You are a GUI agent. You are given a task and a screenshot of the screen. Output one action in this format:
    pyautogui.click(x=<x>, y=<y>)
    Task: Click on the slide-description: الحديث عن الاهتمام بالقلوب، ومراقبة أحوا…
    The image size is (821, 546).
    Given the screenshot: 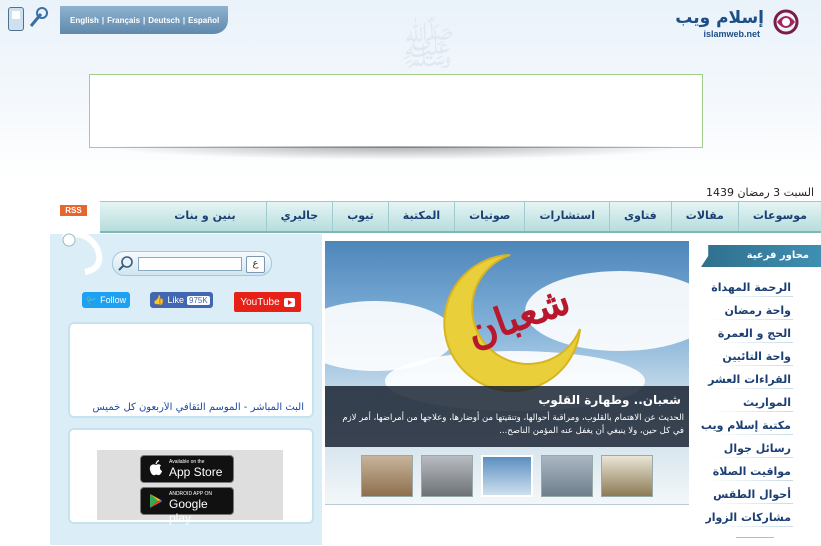 What is the action you would take?
    pyautogui.click(x=513, y=424)
    